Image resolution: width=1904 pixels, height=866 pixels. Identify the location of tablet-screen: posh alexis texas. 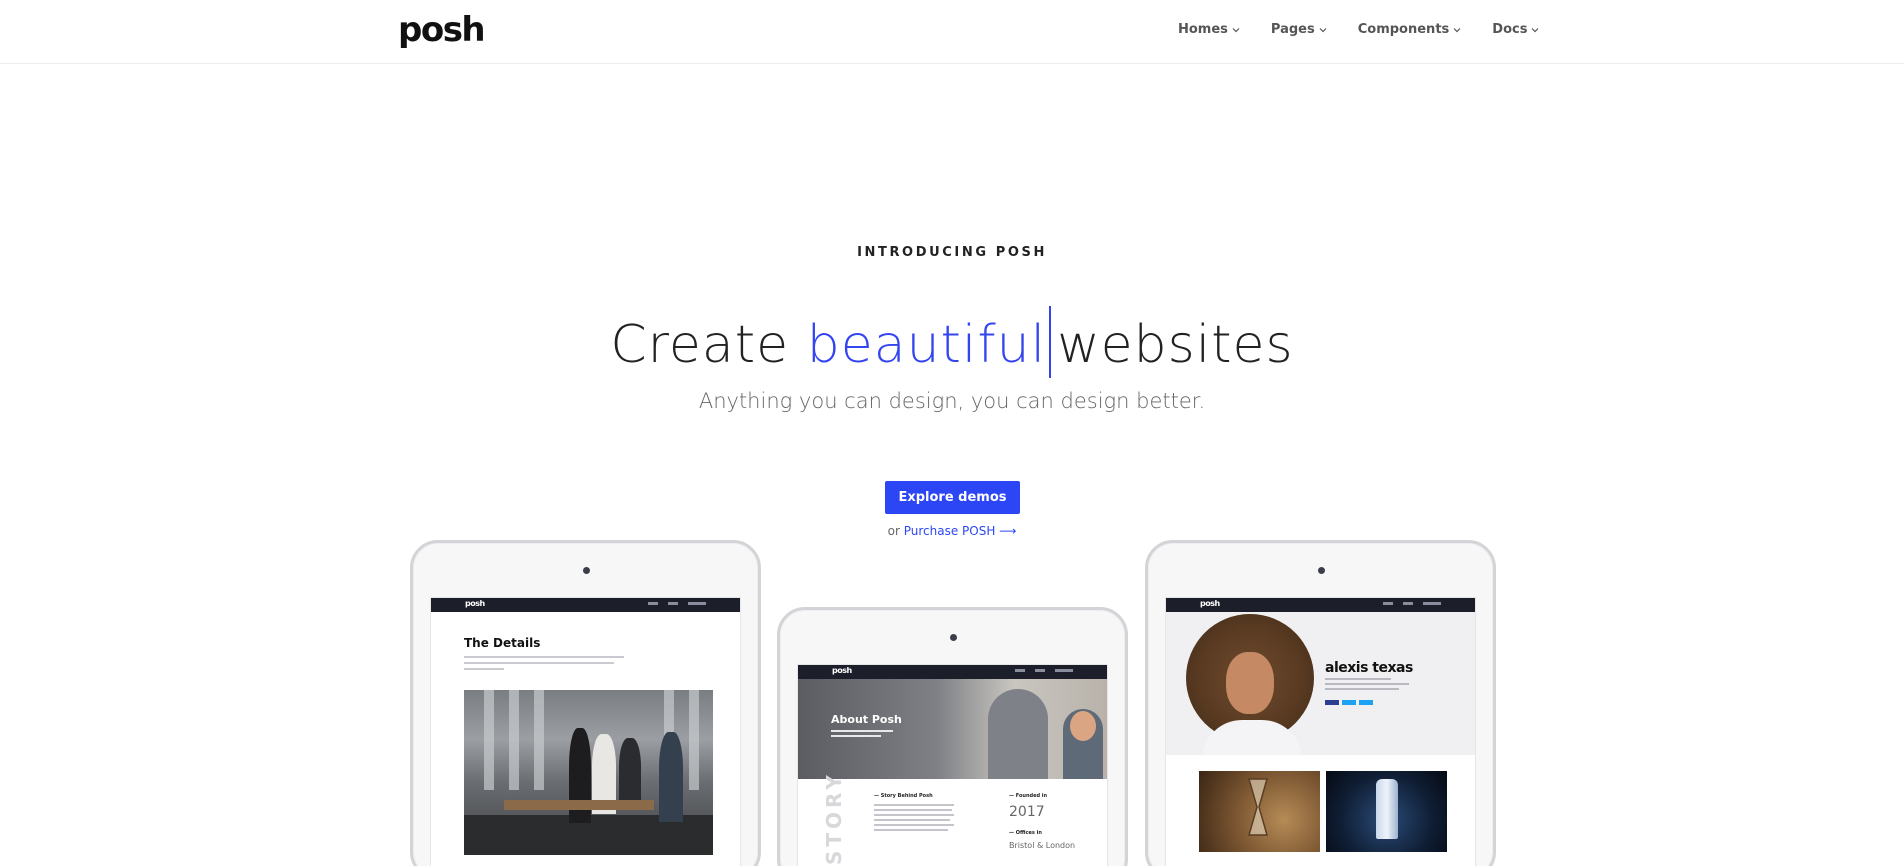
(1320, 731).